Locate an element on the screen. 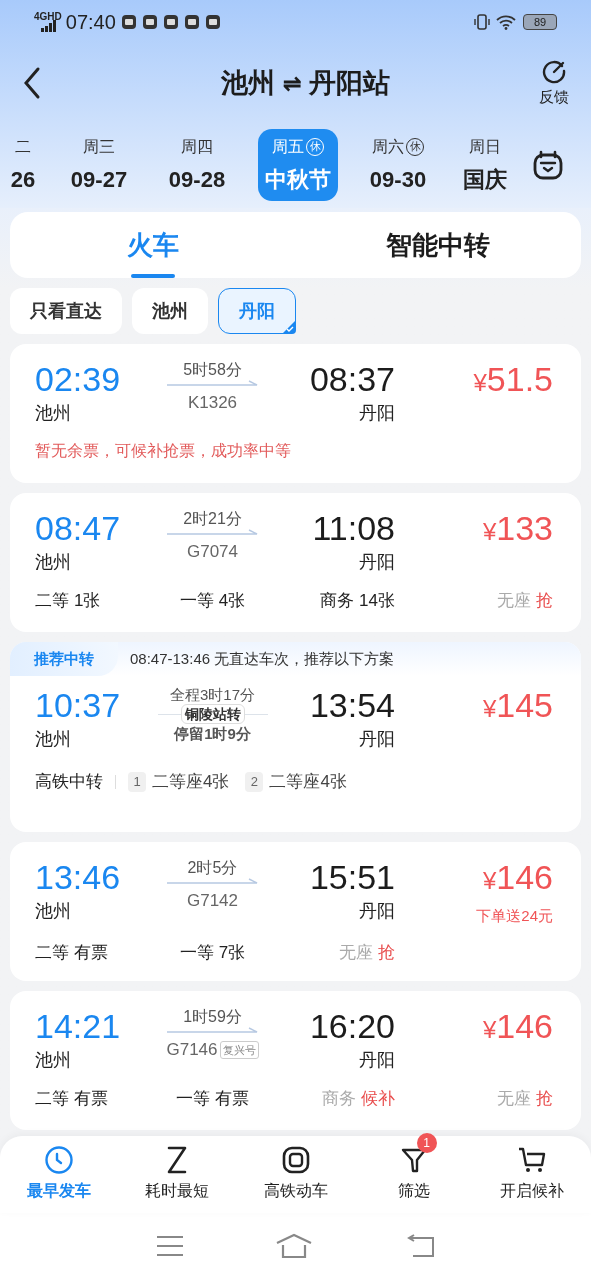  leg-number: 1 is located at coordinates (137, 781).